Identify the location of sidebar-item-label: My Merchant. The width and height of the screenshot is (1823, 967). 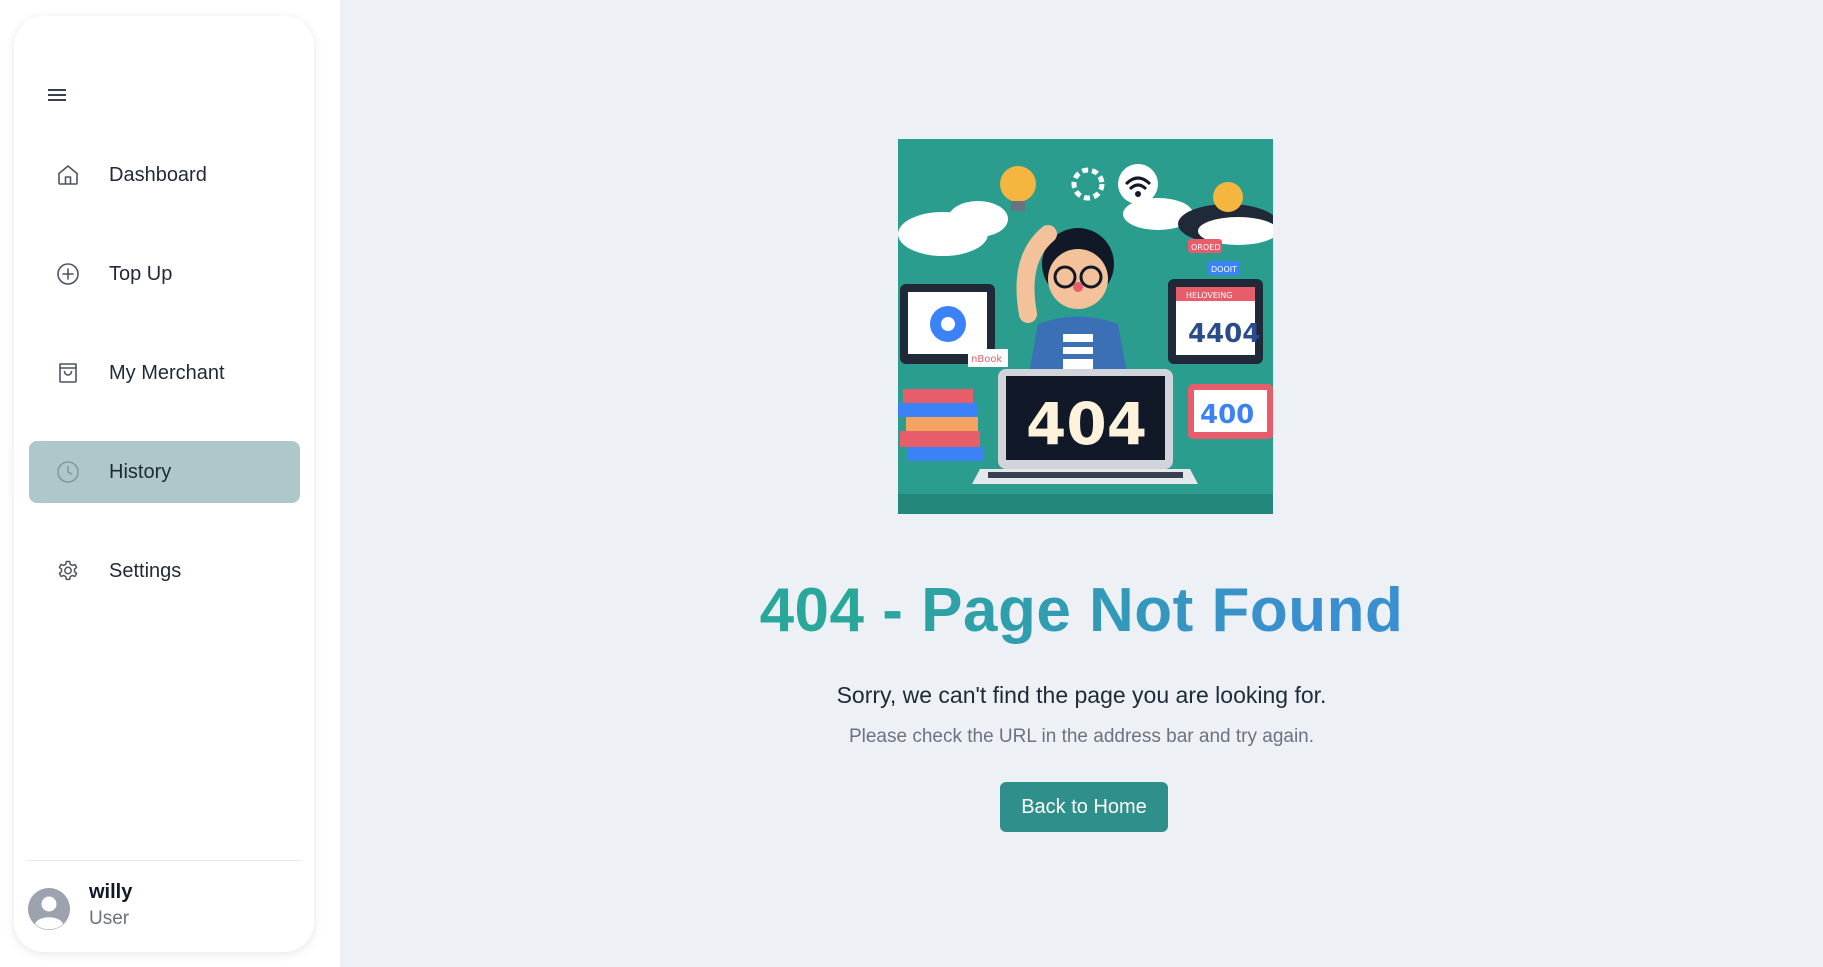
(167, 373).